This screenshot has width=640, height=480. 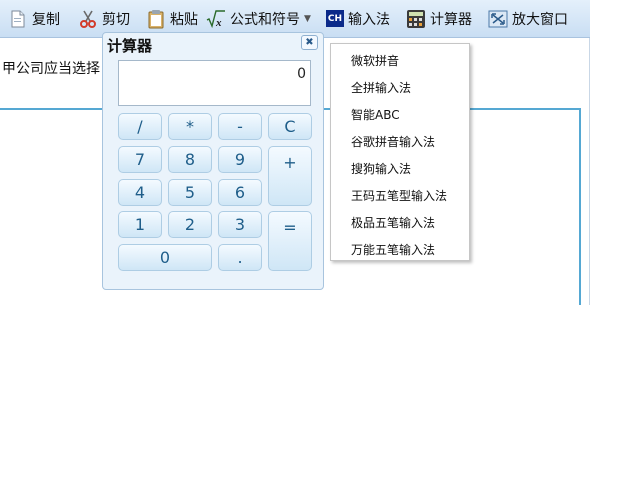 I want to click on menu-item-wangma-wubi: 王码五笔型输入法, so click(x=399, y=195).